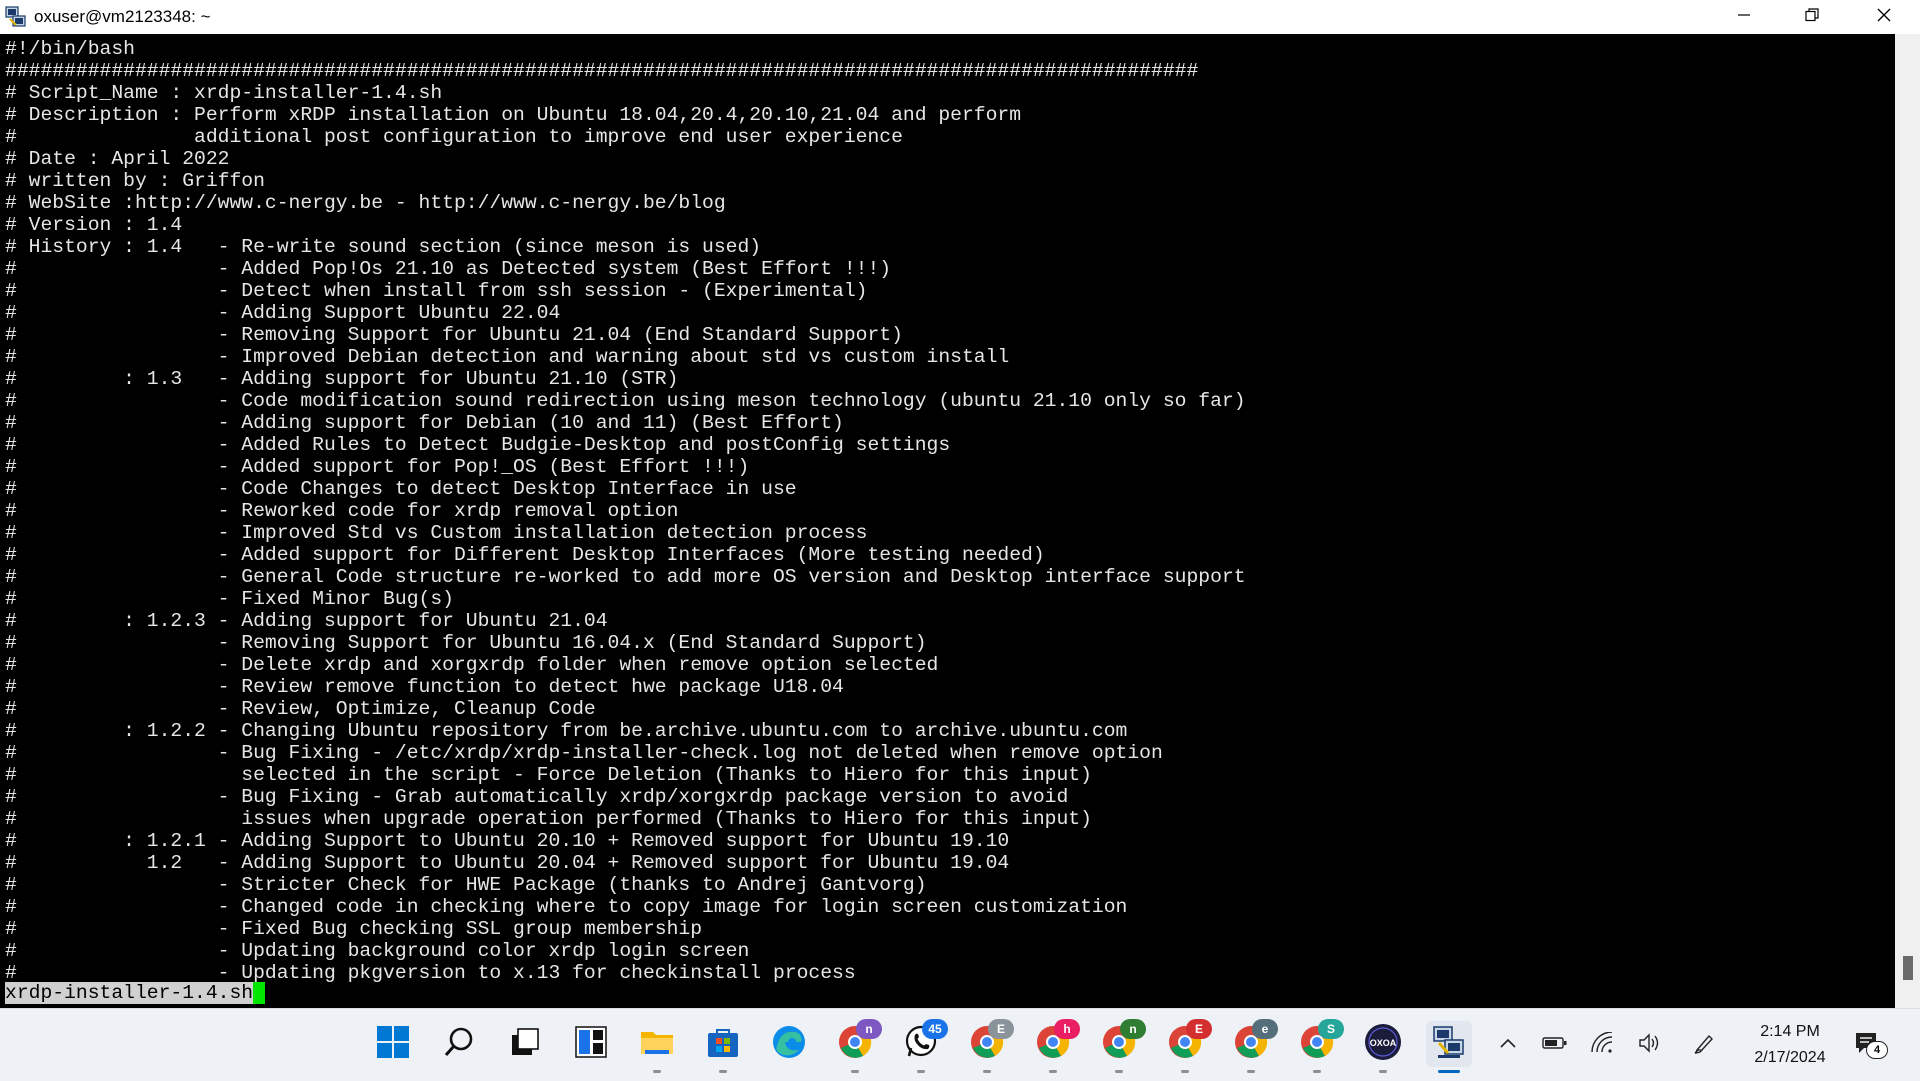  Describe the element at coordinates (129, 993) in the screenshot. I see `status-filename: xrdp-installer-1.4.sh` at that location.